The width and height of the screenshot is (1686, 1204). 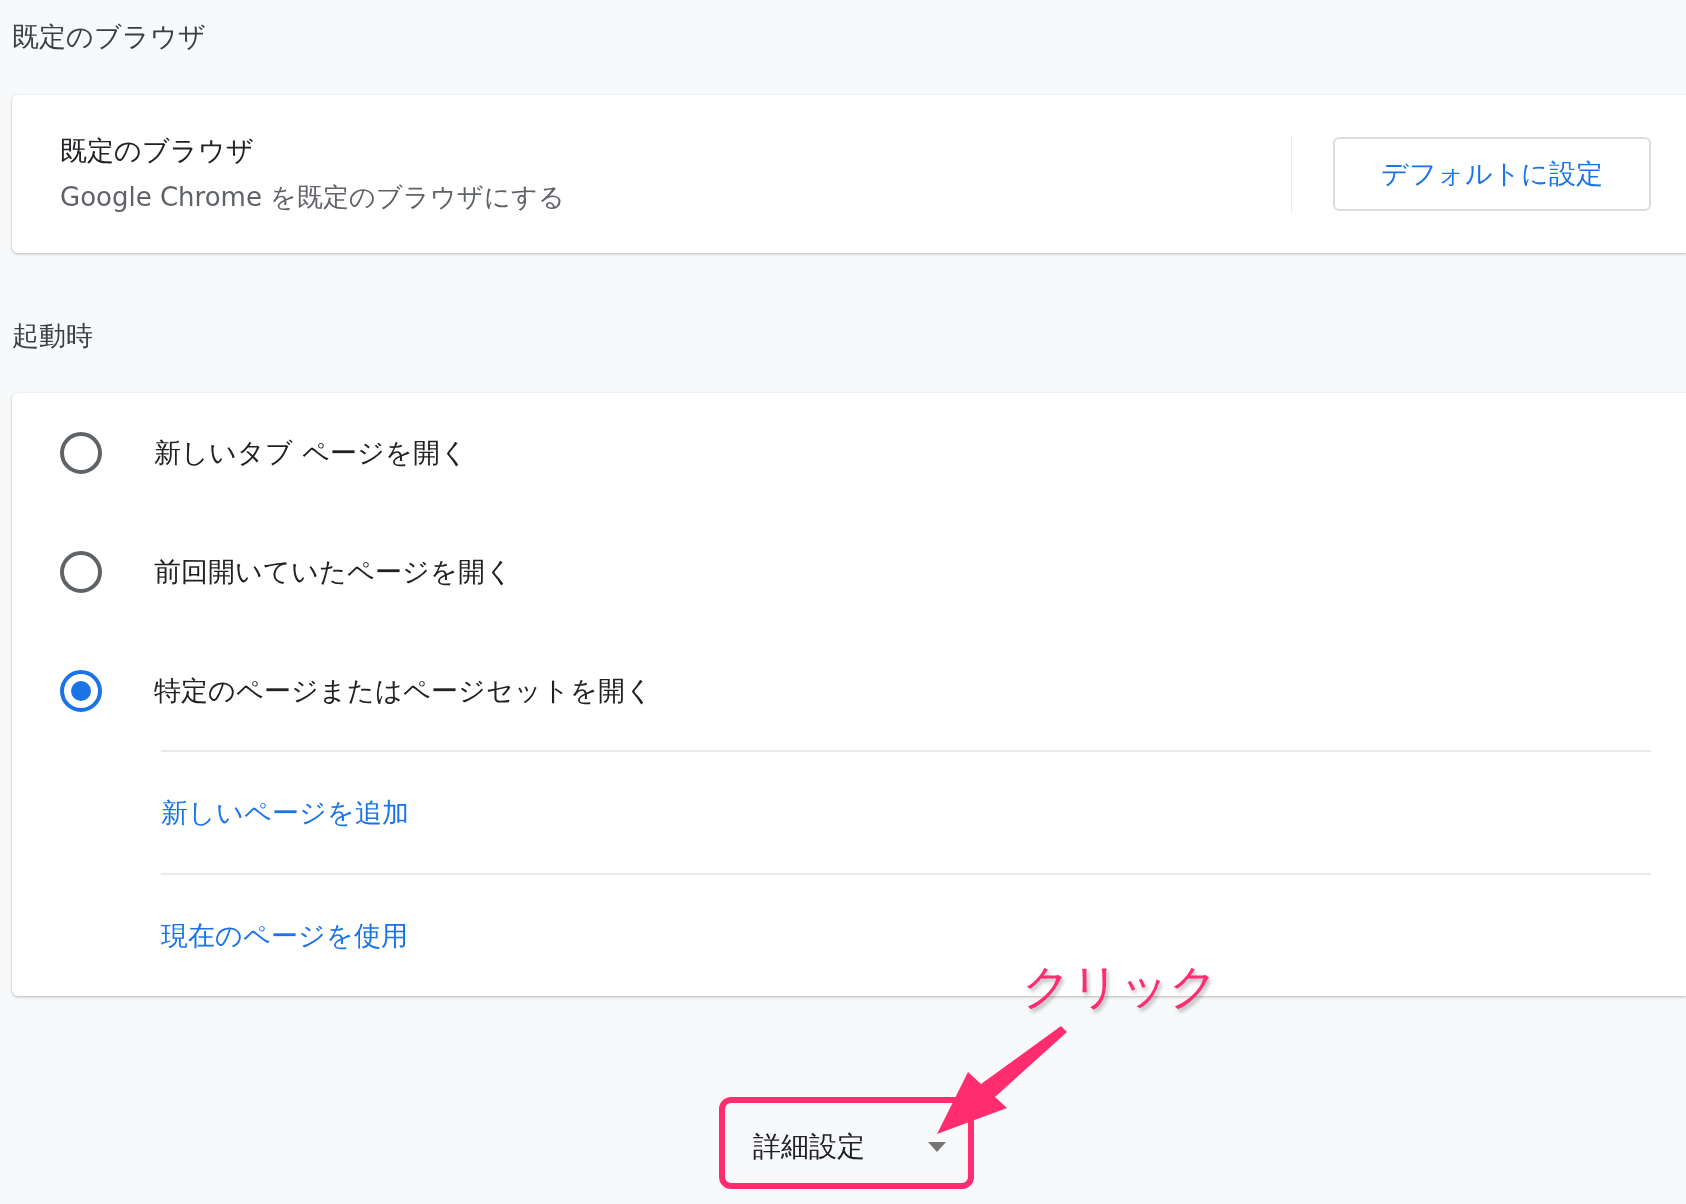 I want to click on advanced-button: 詳細設定, so click(x=849, y=1143).